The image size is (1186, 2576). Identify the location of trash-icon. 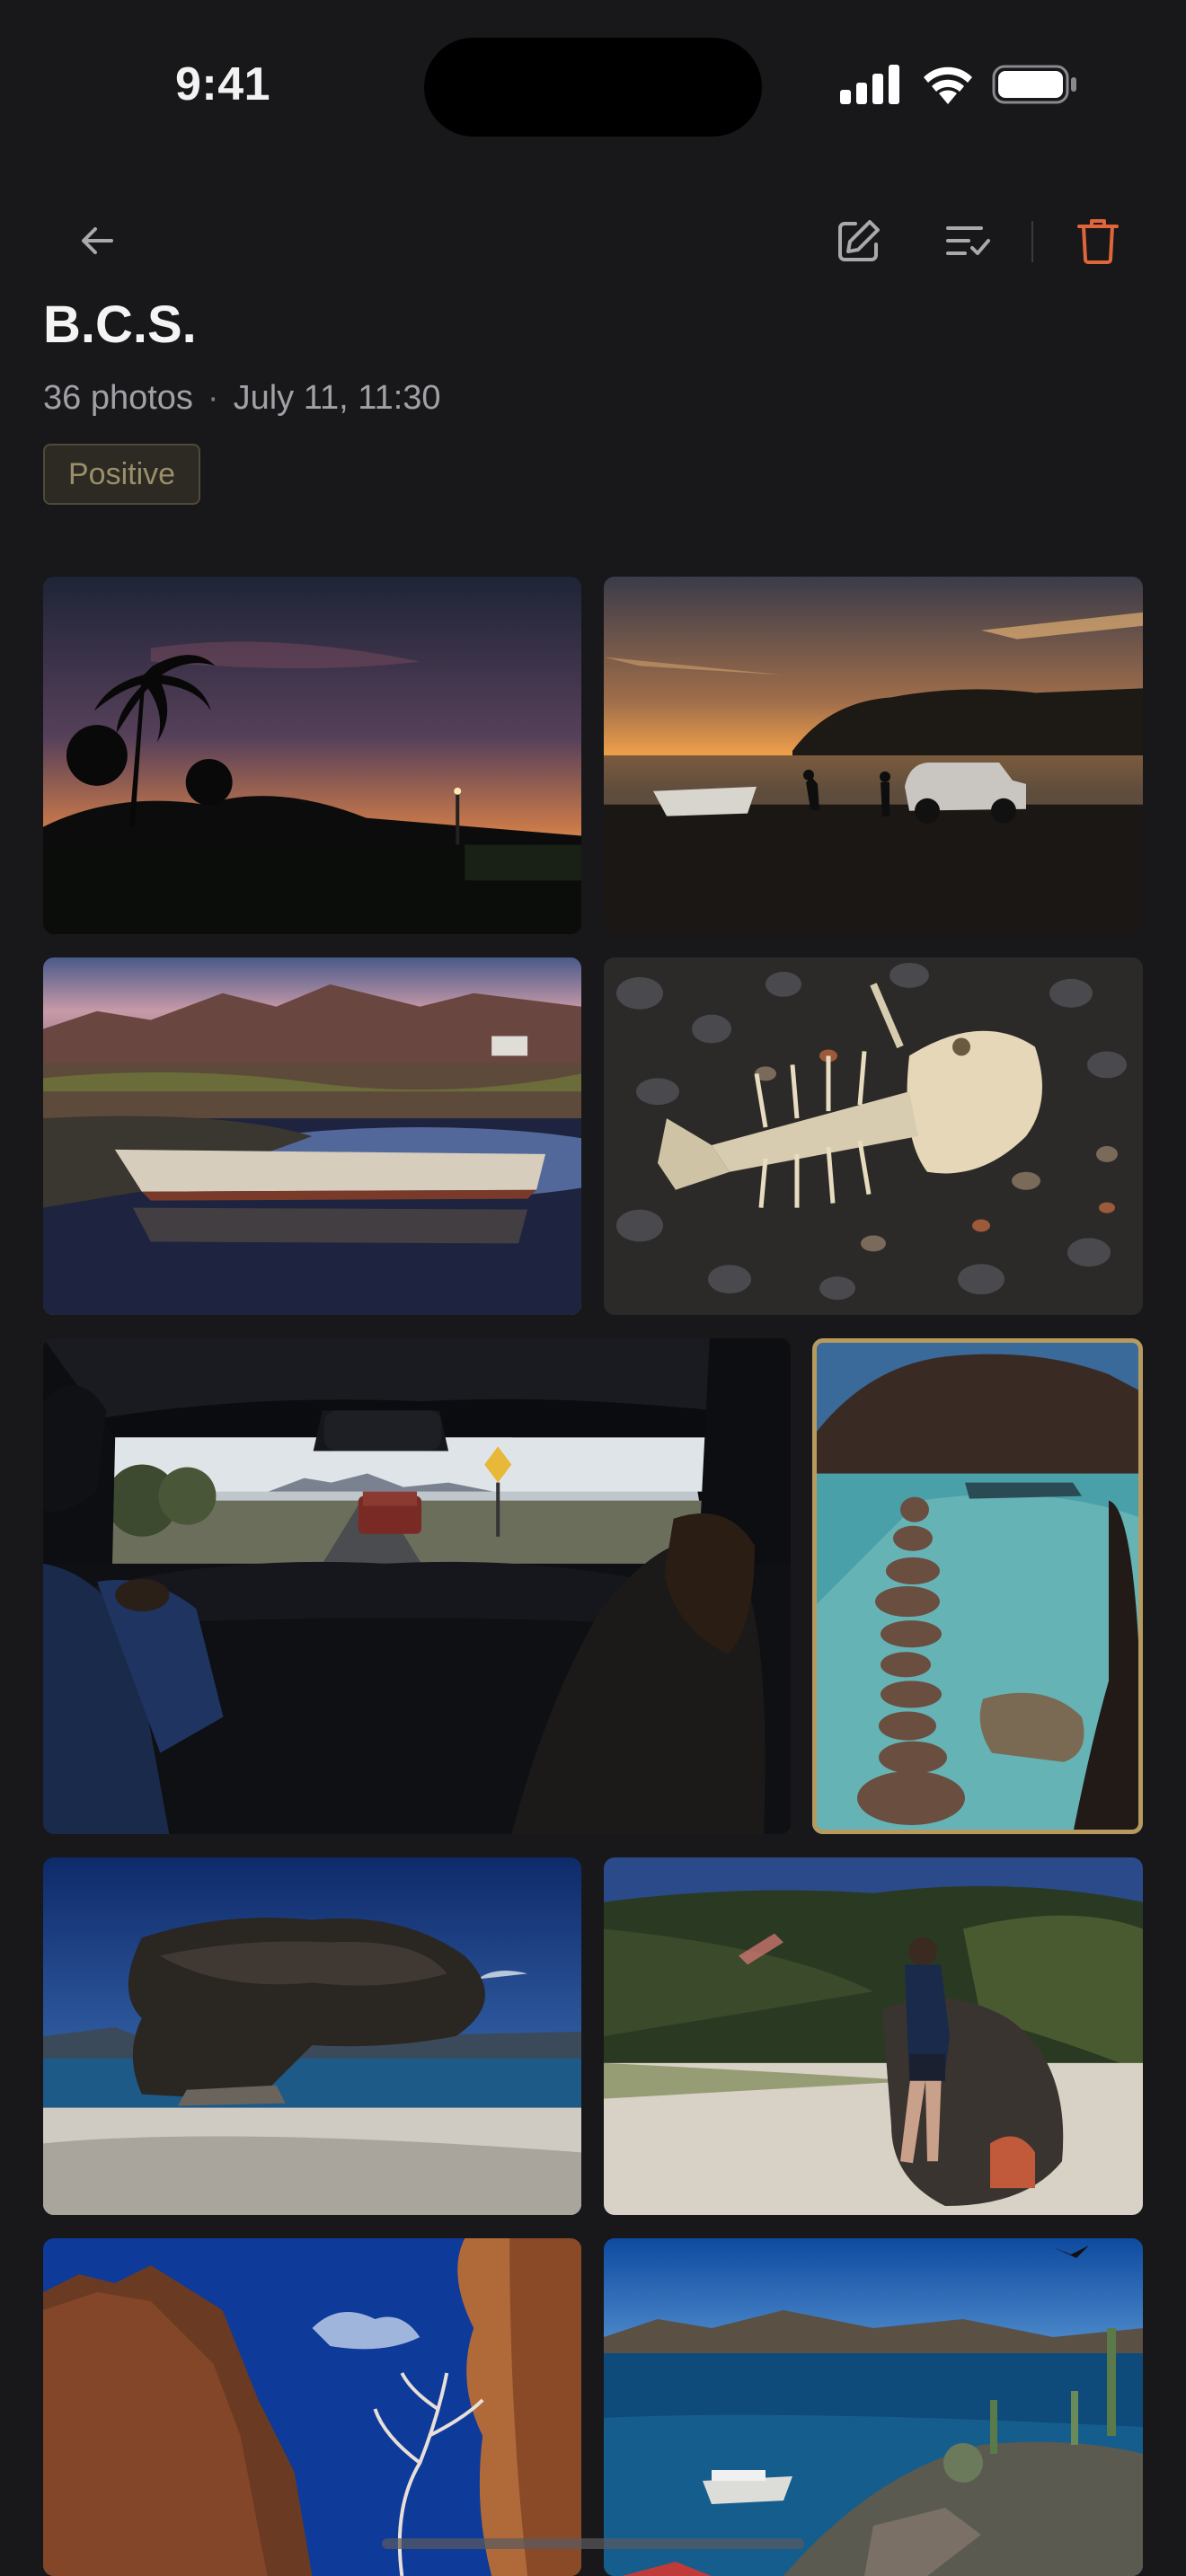
(1098, 241).